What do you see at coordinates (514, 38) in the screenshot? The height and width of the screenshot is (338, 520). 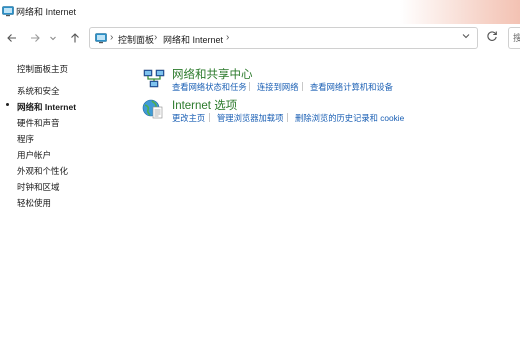 I see `search-input: 搜` at bounding box center [514, 38].